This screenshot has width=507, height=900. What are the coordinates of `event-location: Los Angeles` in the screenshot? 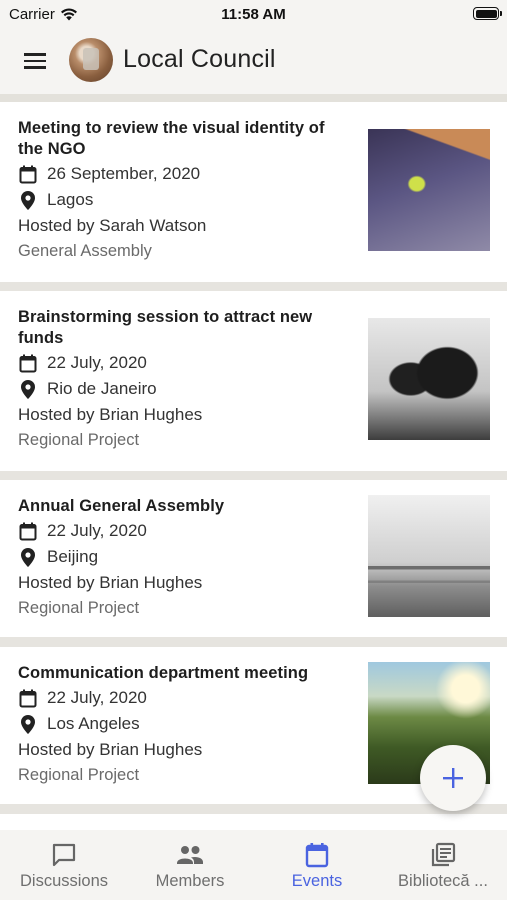 It's located at (93, 723).